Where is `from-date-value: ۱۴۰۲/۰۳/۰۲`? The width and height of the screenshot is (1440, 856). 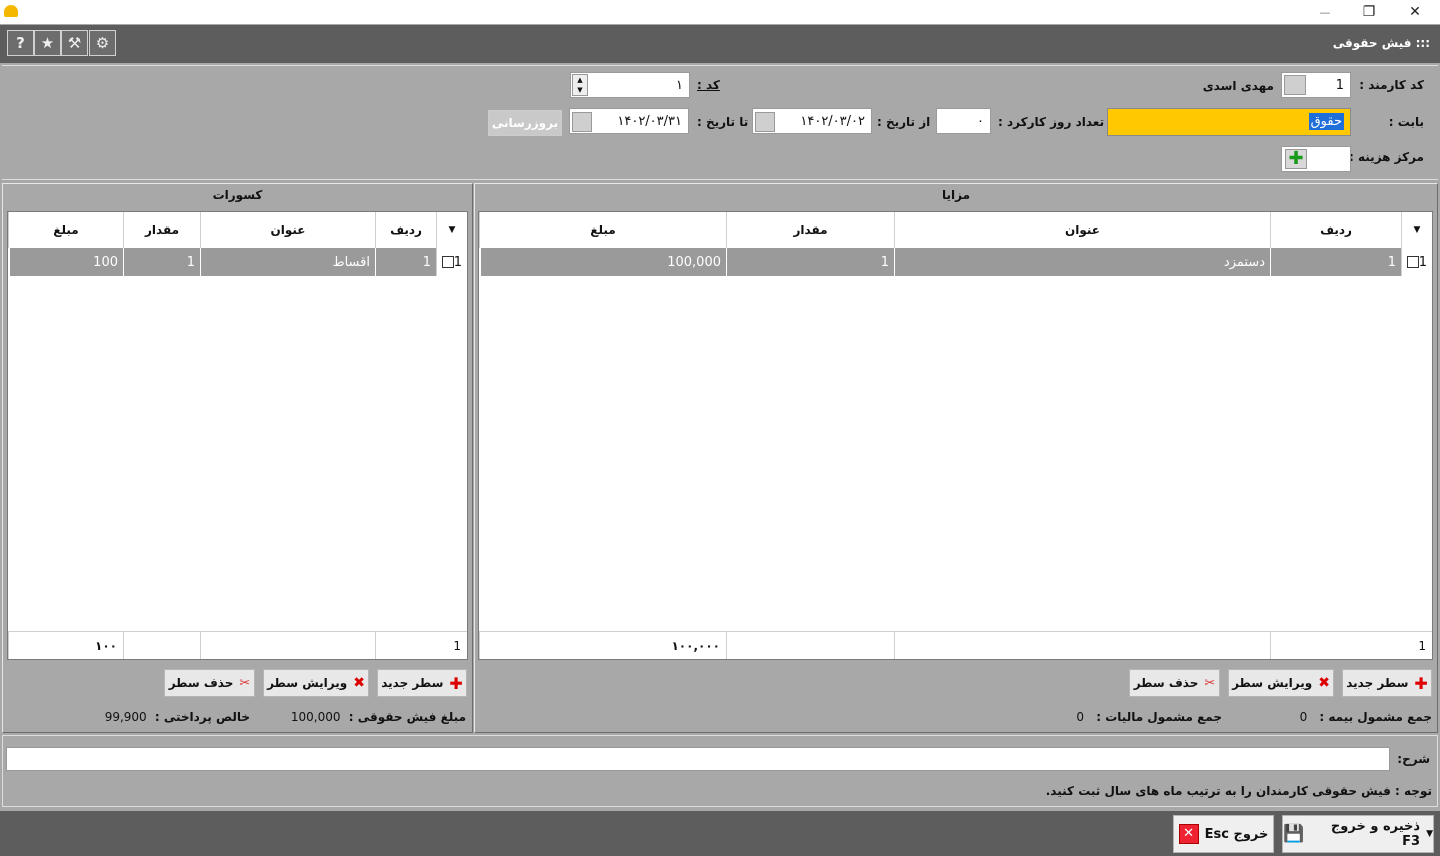 from-date-value: ۱۴۰۲/۰۳/۰۲ is located at coordinates (832, 121).